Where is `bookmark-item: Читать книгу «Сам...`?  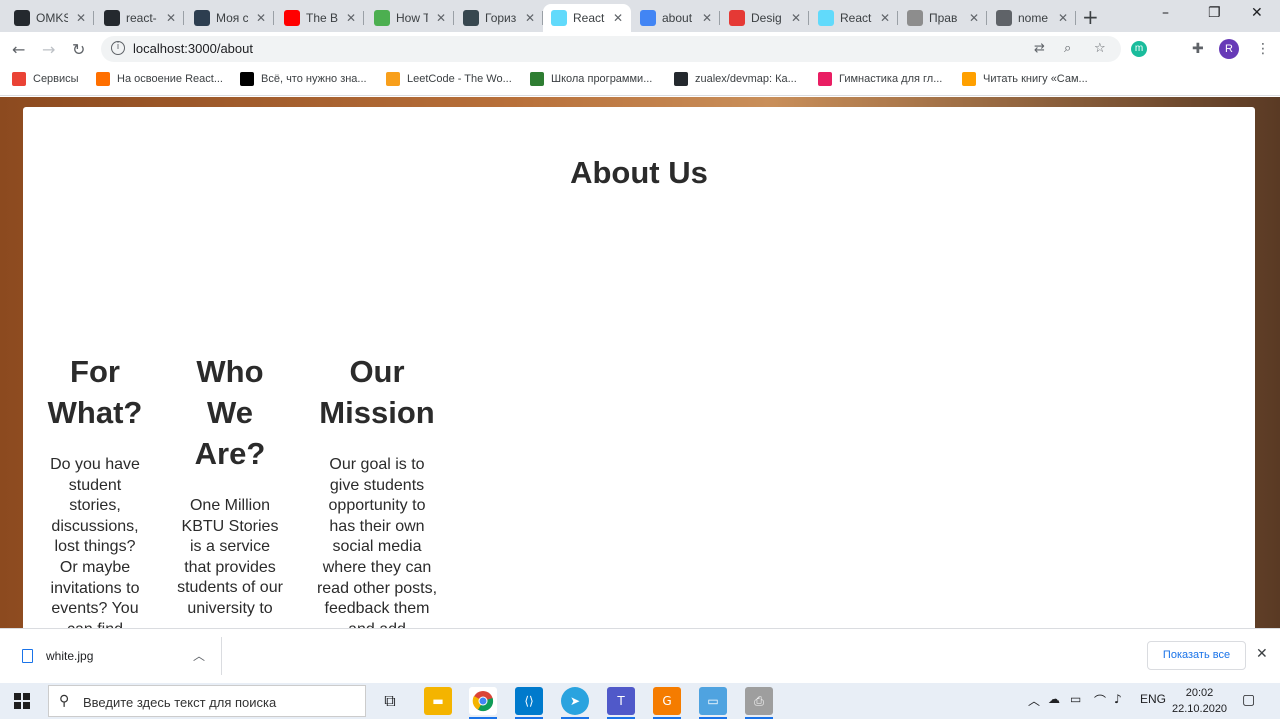 bookmark-item: Читать книгу «Сам... is located at coordinates (1025, 79).